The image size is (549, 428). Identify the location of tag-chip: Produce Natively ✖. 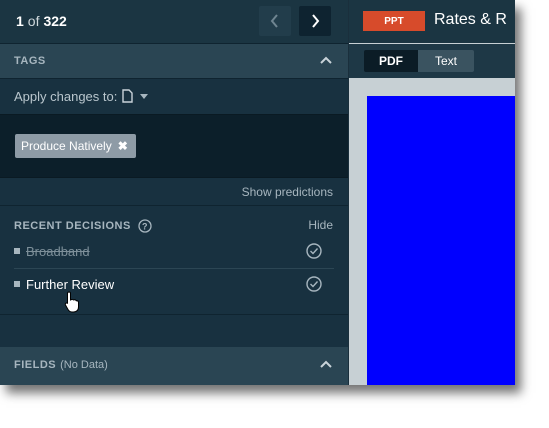
(75, 146).